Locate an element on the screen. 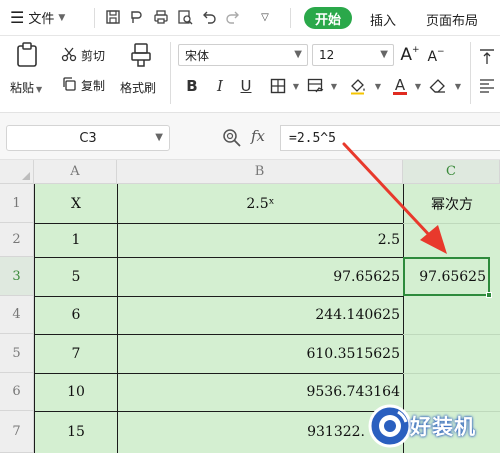 This screenshot has height=453, width=500. export-icon is located at coordinates (137, 17).